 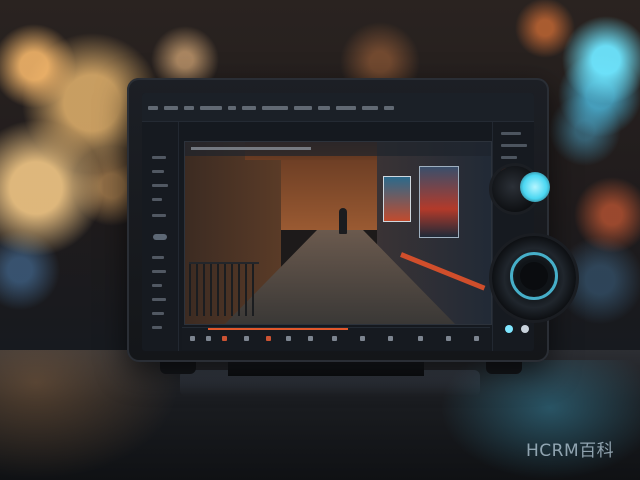 What do you see at coordinates (397, 199) in the screenshot?
I see `preview-screen-small` at bounding box center [397, 199].